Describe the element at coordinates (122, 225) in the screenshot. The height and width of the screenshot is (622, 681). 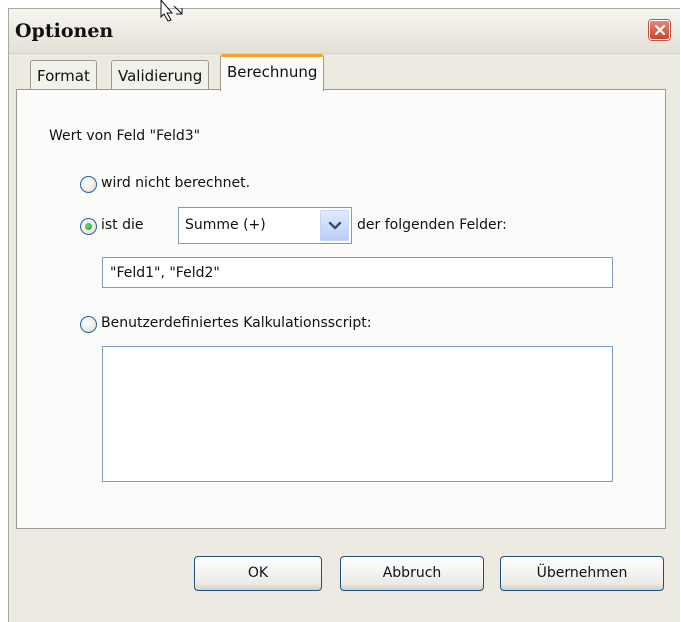
I see `radio-sum-label-prefix: ist die` at that location.